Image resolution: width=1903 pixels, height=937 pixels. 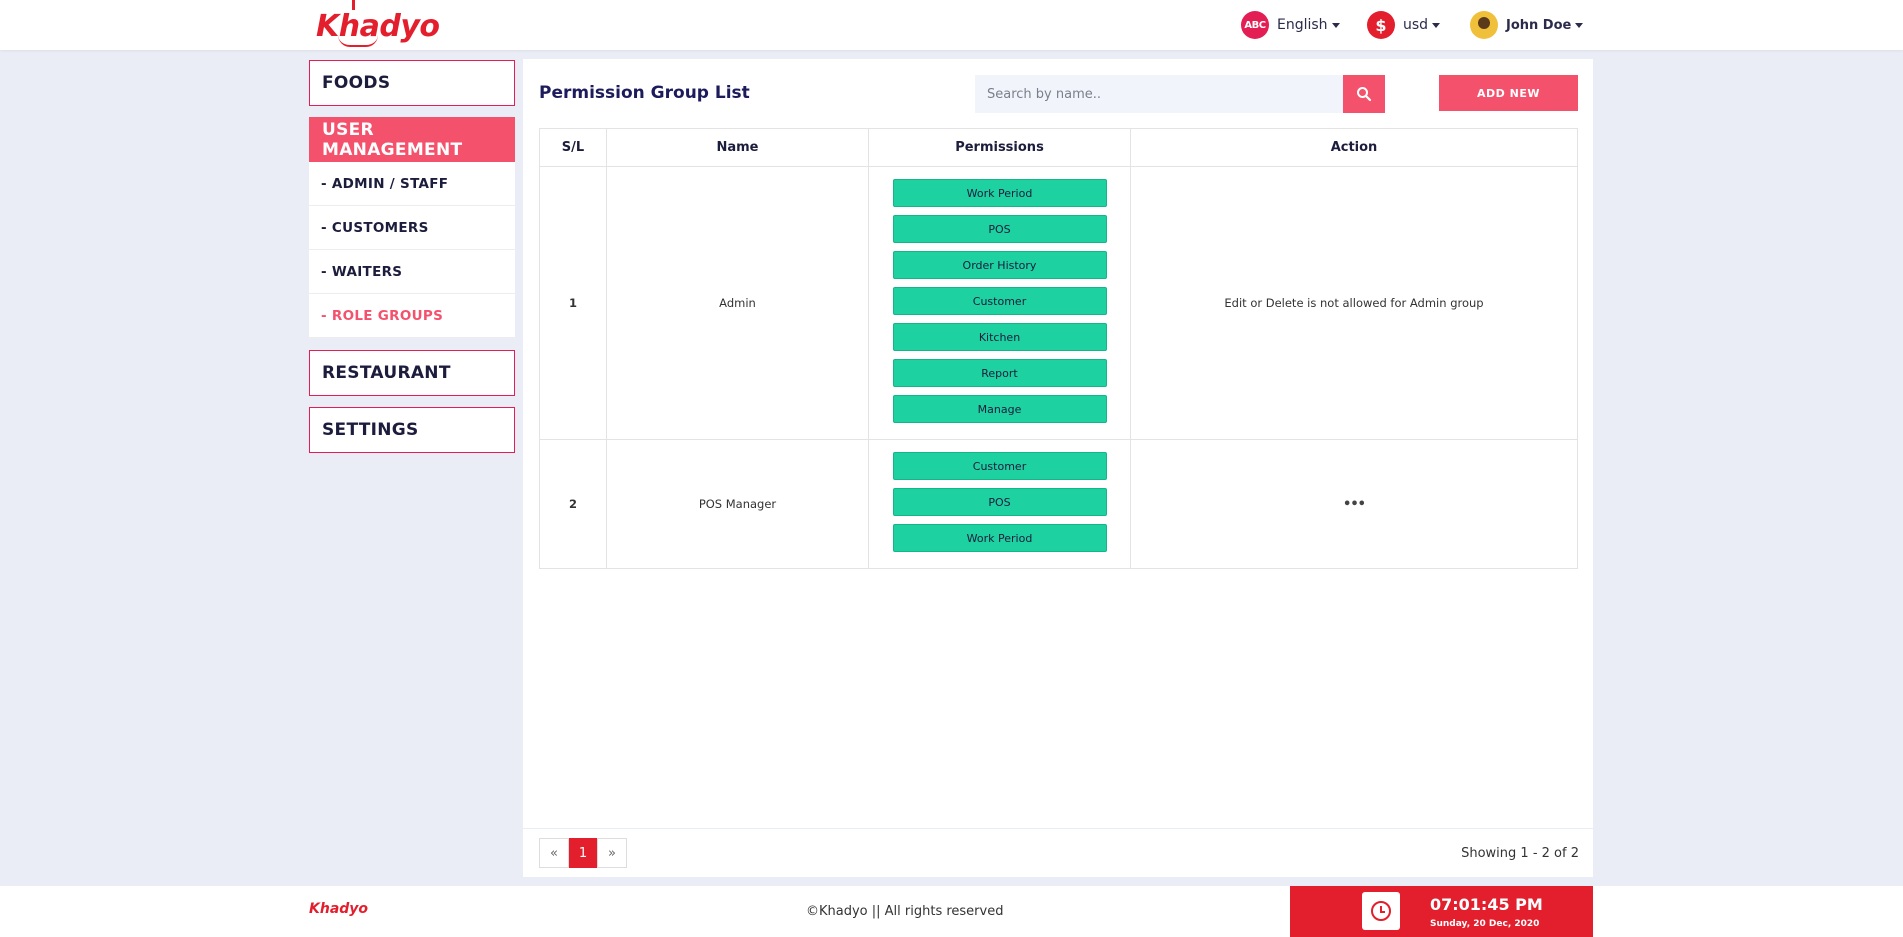 I want to click on search-button, so click(x=1364, y=94).